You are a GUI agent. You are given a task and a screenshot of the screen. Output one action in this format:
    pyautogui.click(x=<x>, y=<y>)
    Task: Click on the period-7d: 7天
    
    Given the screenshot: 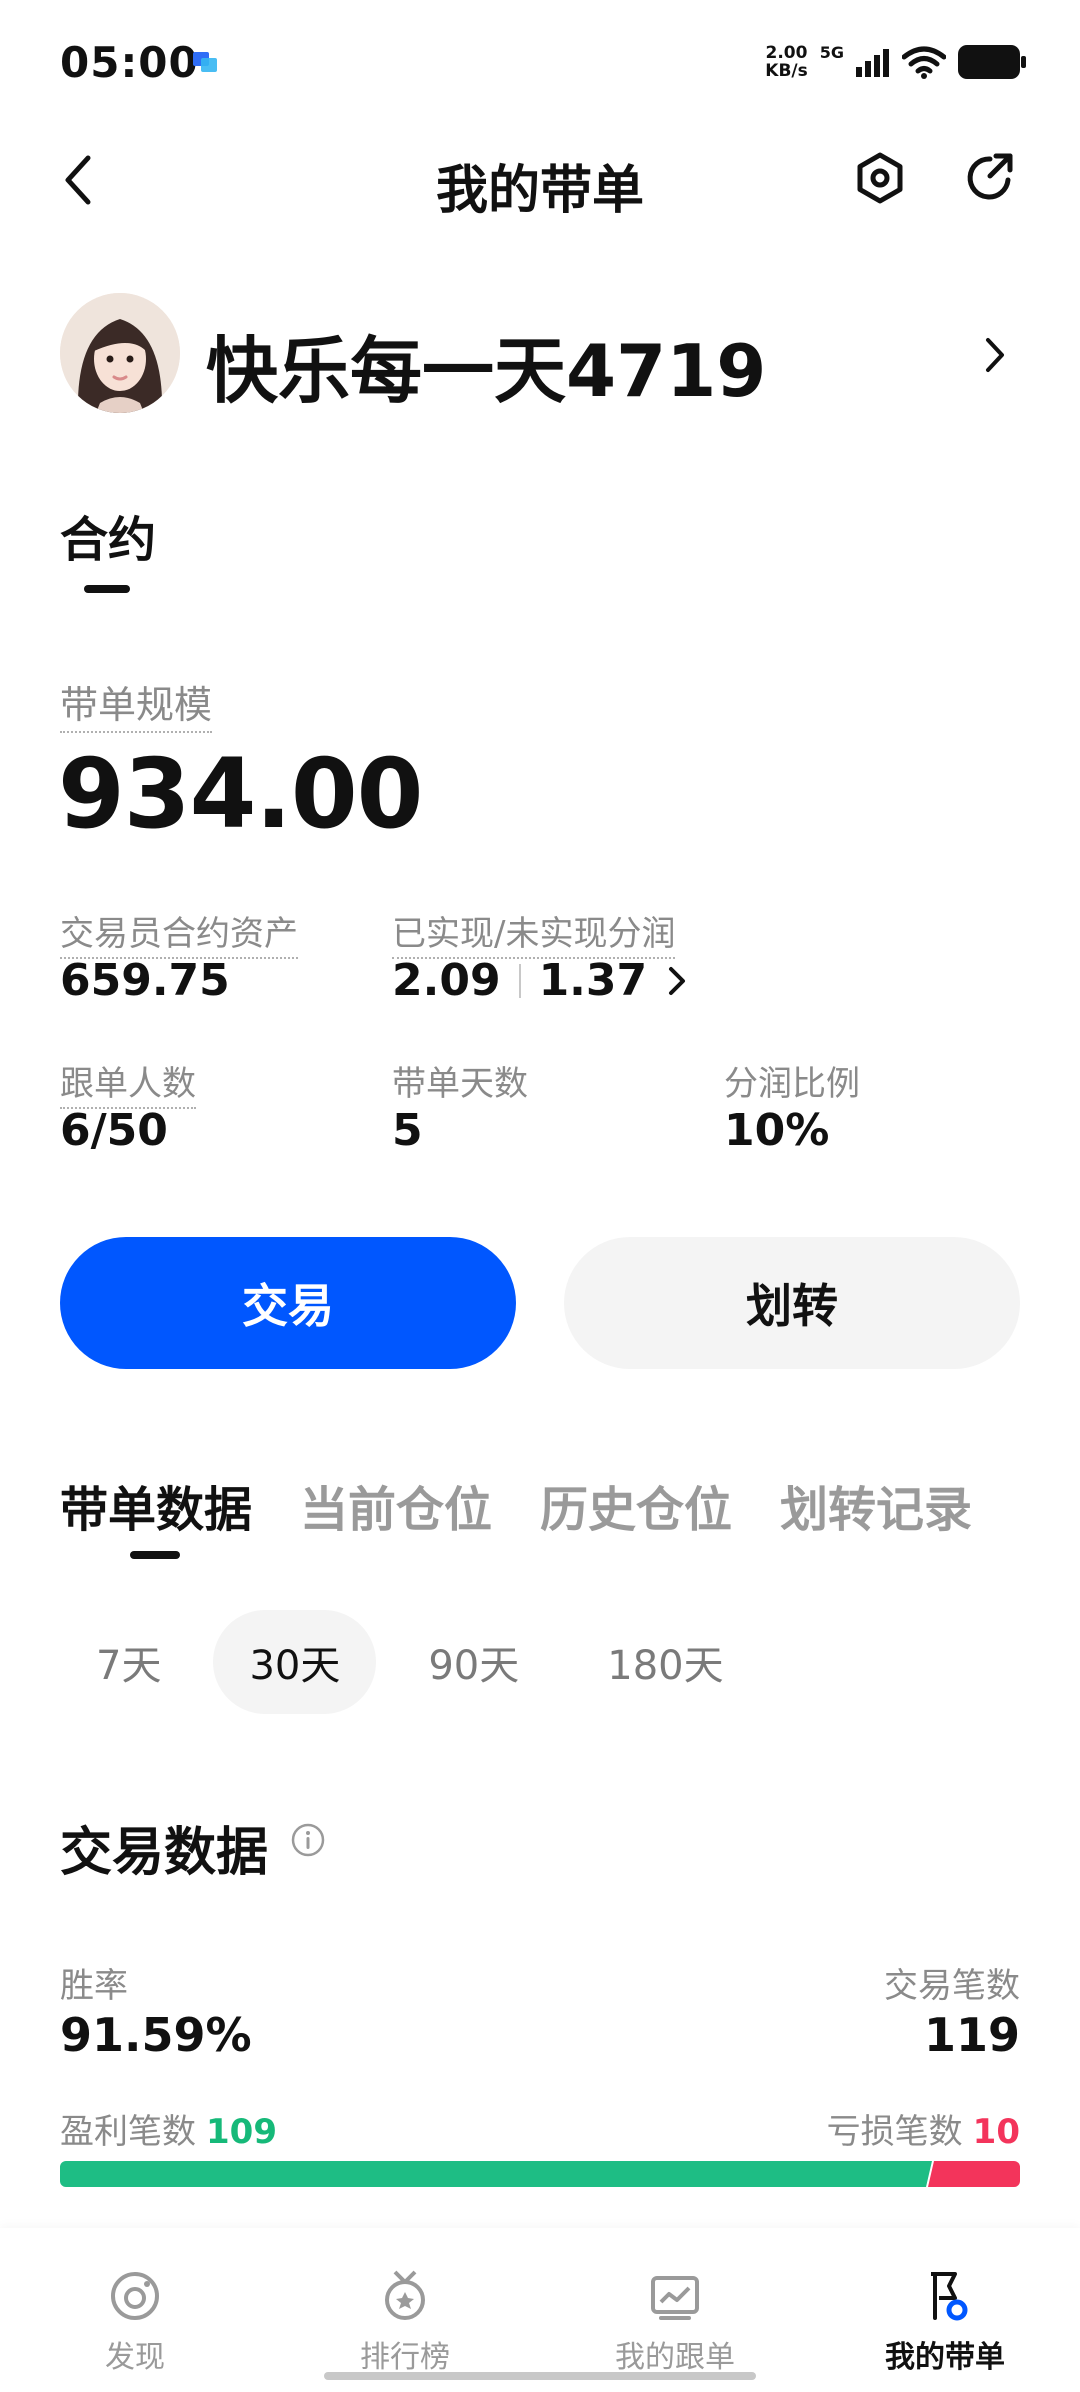 What is the action you would take?
    pyautogui.click(x=128, y=1662)
    